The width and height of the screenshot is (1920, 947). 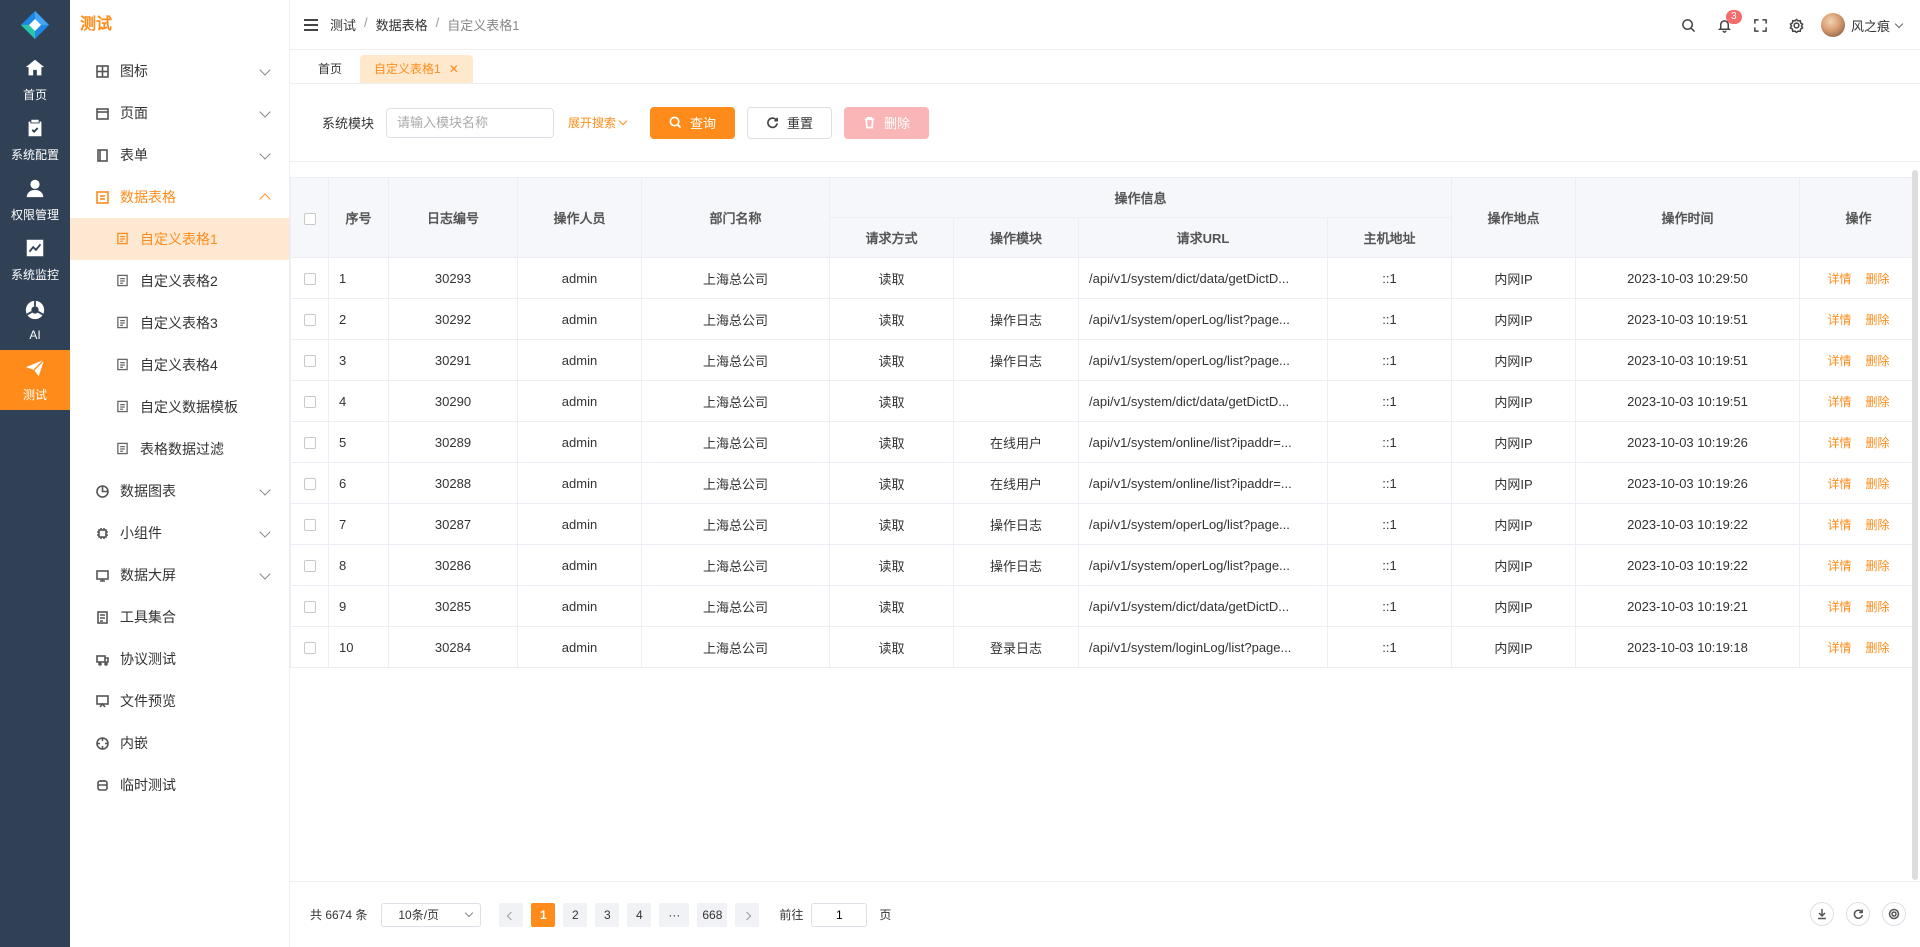 What do you see at coordinates (575, 914) in the screenshot?
I see `page-button: 2` at bounding box center [575, 914].